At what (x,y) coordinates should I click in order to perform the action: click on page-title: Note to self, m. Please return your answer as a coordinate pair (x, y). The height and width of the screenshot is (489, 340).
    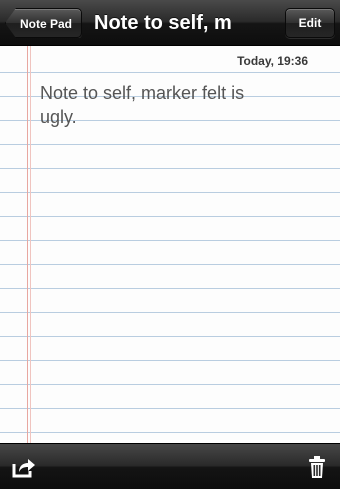
    Looking at the image, I should click on (163, 23).